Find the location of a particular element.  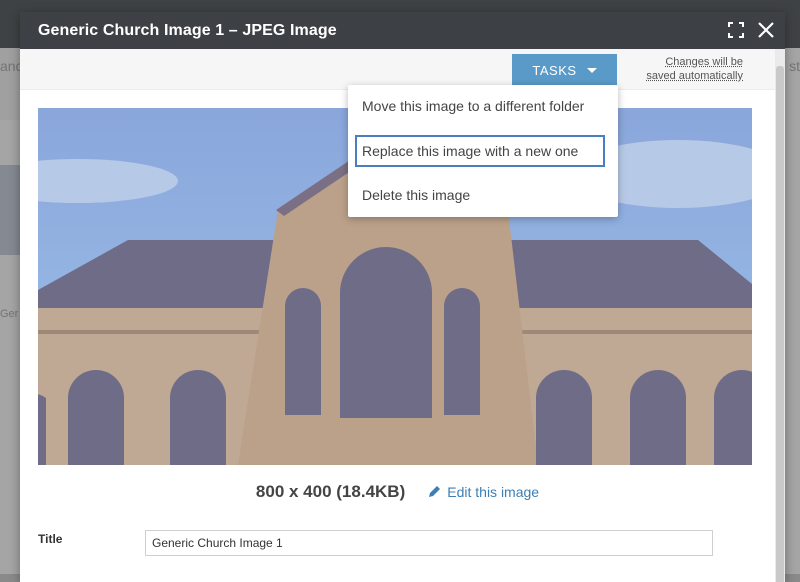

edit-image-label: Edit this image is located at coordinates (493, 492).